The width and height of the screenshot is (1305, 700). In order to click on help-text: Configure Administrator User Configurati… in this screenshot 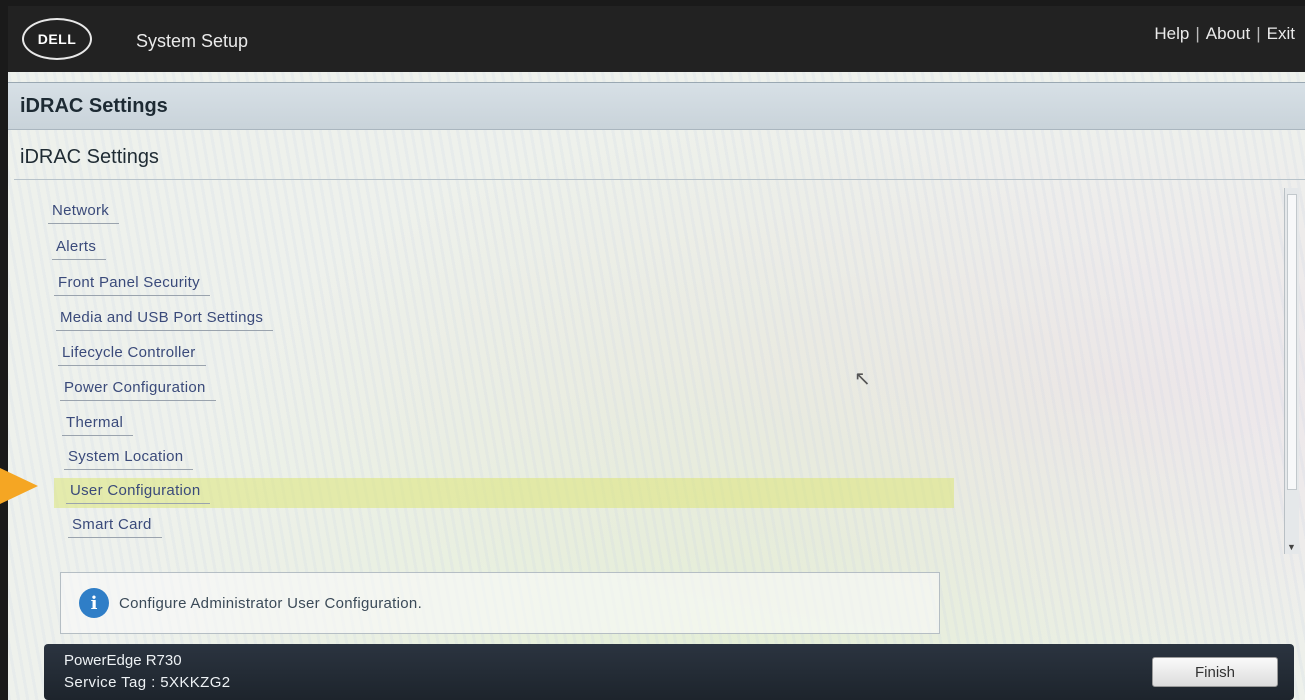, I will do `click(271, 603)`.